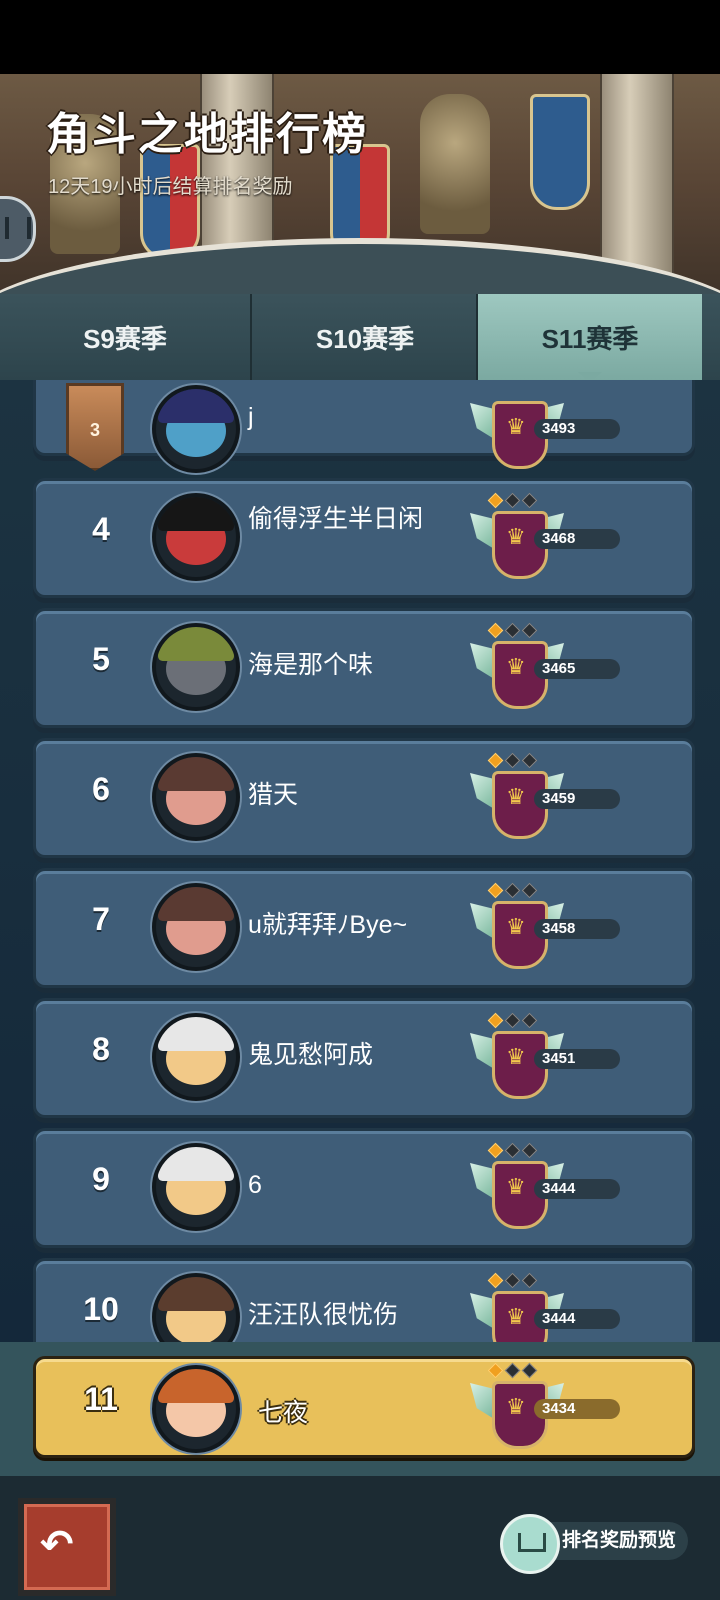  I want to click on rank-medal-icon: 3, so click(95, 427).